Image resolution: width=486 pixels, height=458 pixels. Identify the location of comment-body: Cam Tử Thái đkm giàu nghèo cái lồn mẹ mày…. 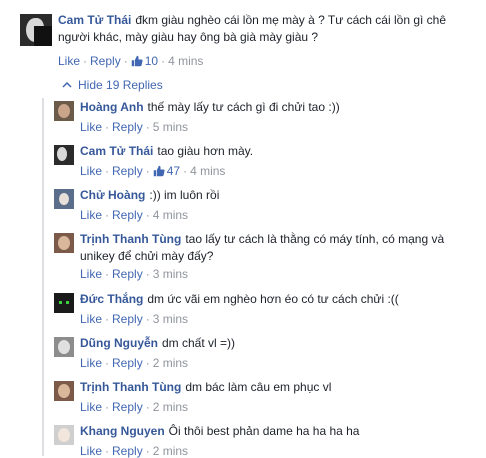
(268, 29).